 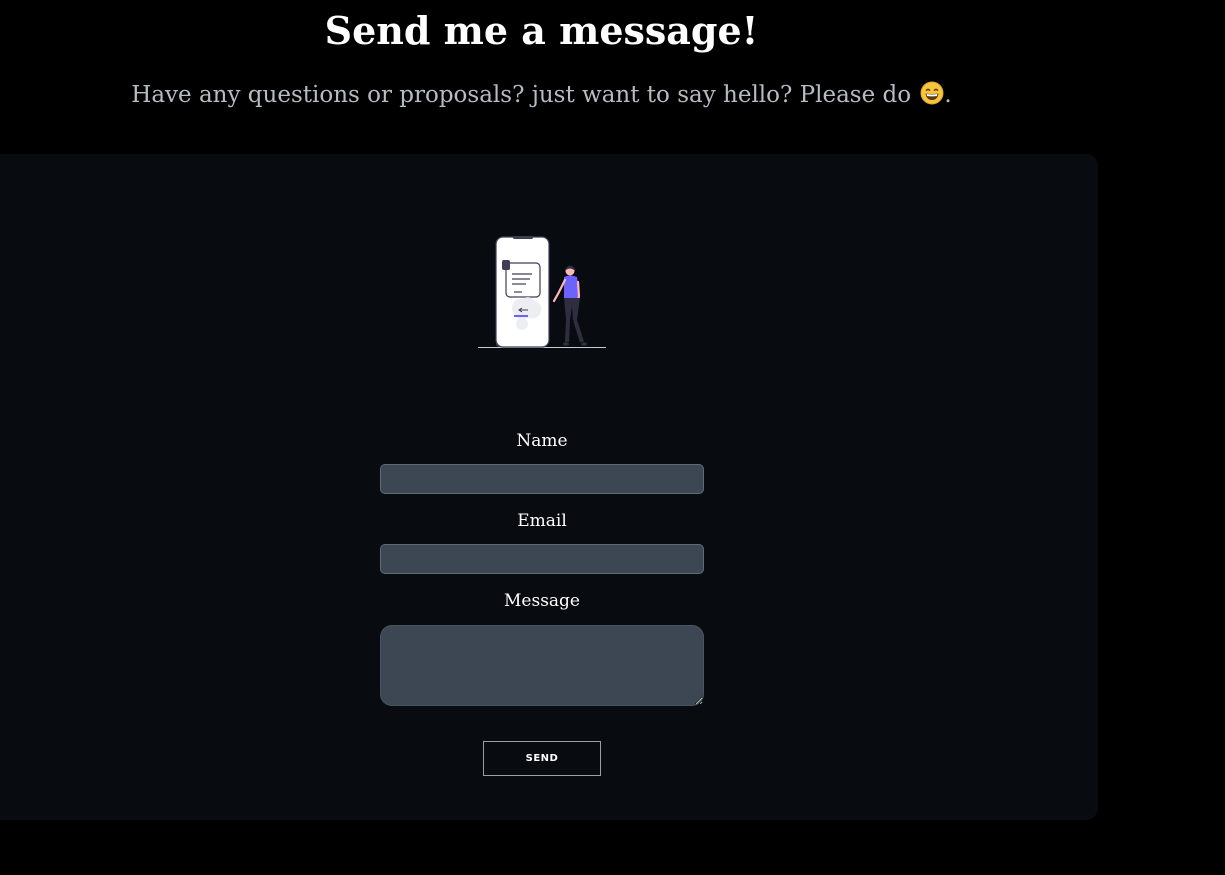 What do you see at coordinates (541, 30) in the screenshot?
I see `page-title: Send me a message!` at bounding box center [541, 30].